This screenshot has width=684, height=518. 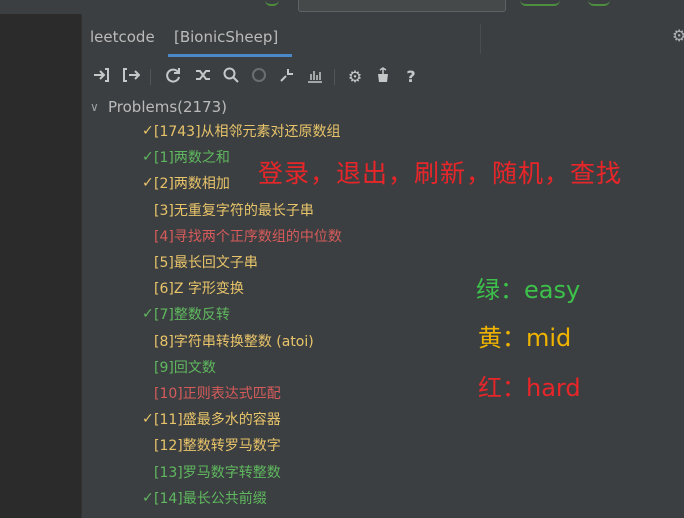 I want to click on problem-label: [5]最长回文子串, so click(x=206, y=263).